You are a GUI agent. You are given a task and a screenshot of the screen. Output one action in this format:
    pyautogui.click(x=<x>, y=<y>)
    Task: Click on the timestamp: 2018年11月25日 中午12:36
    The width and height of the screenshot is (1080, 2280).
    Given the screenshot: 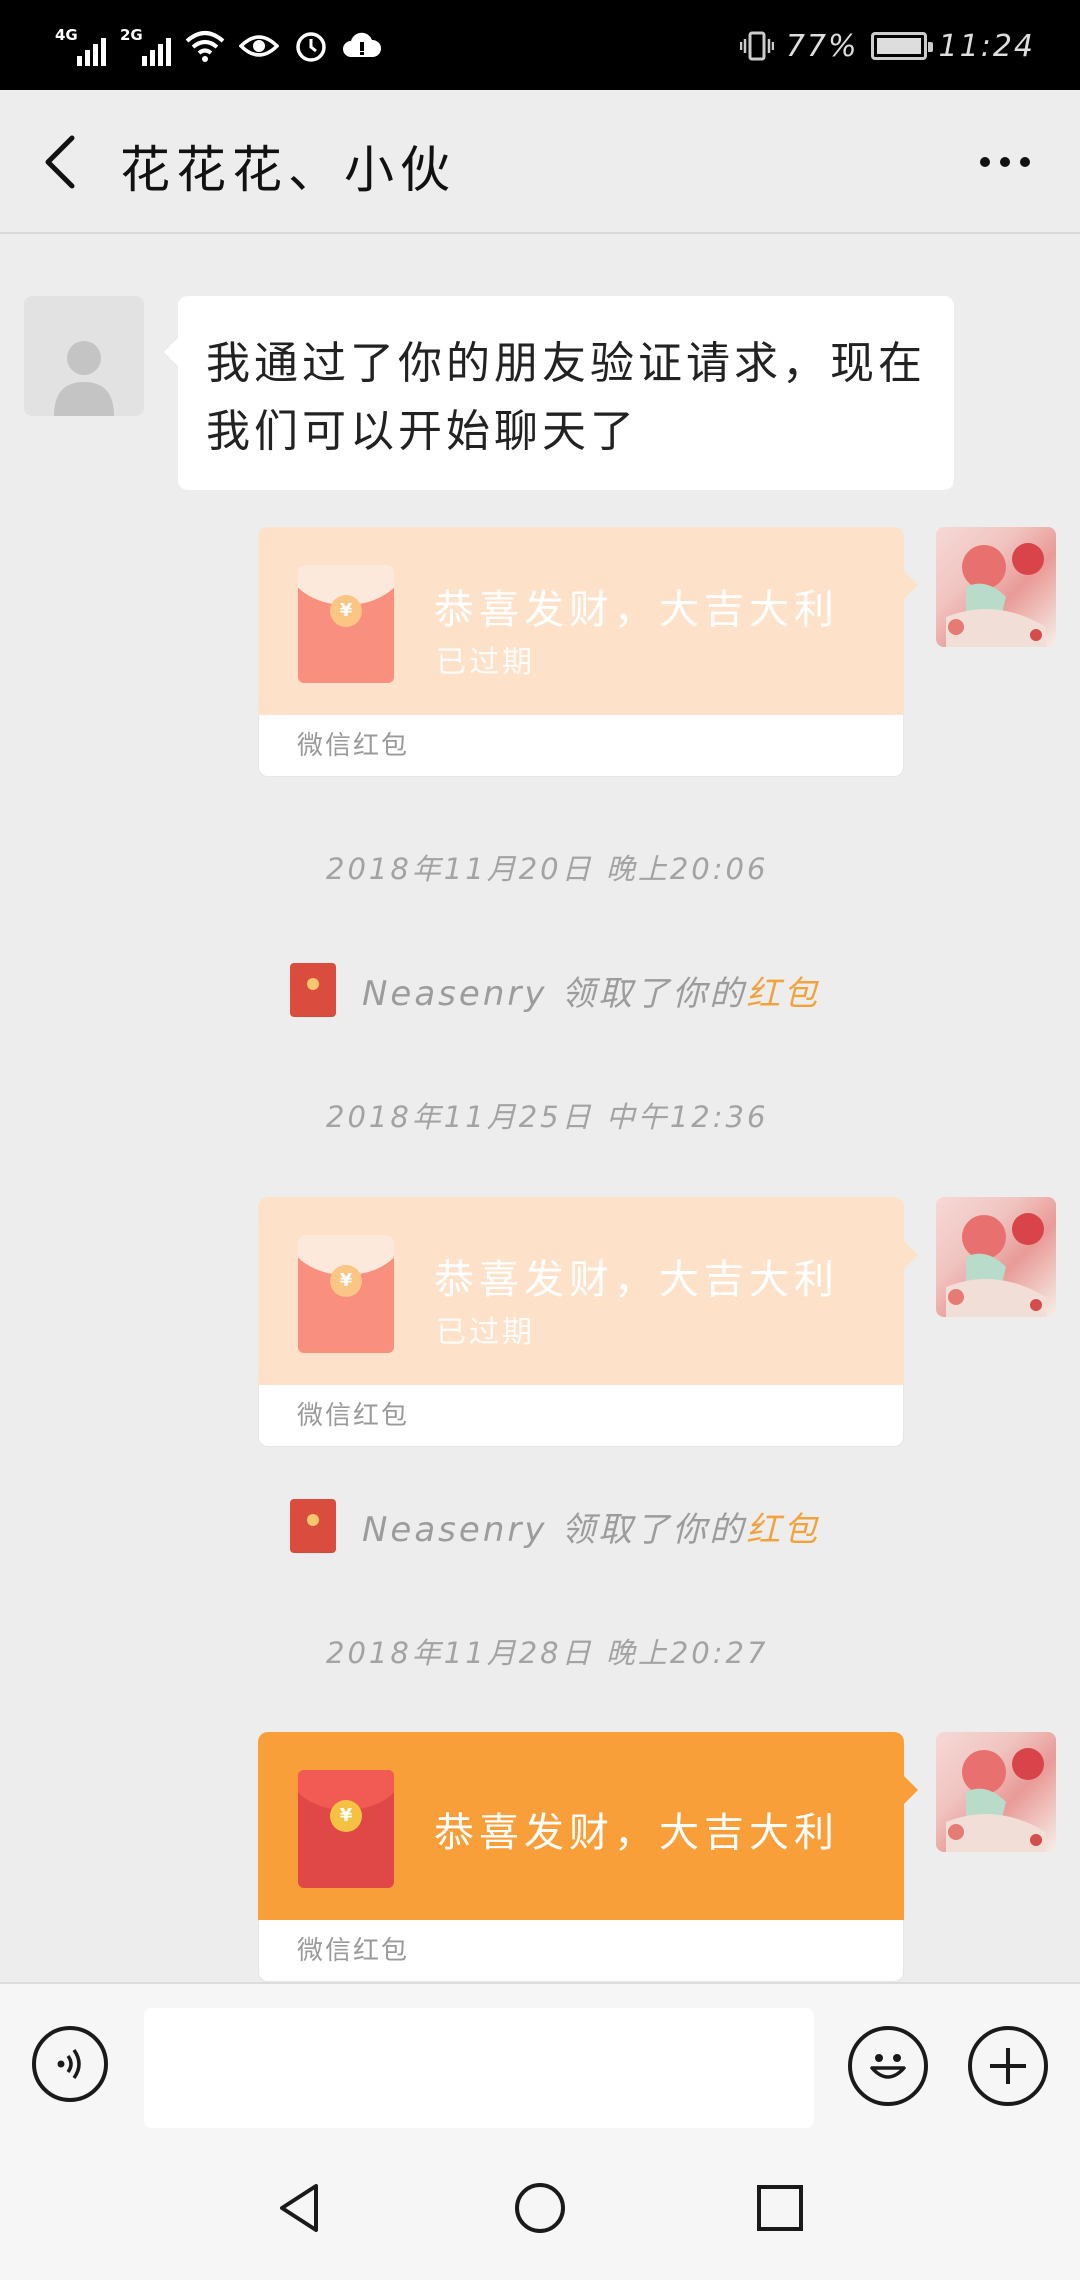 What is the action you would take?
    pyautogui.click(x=547, y=1117)
    